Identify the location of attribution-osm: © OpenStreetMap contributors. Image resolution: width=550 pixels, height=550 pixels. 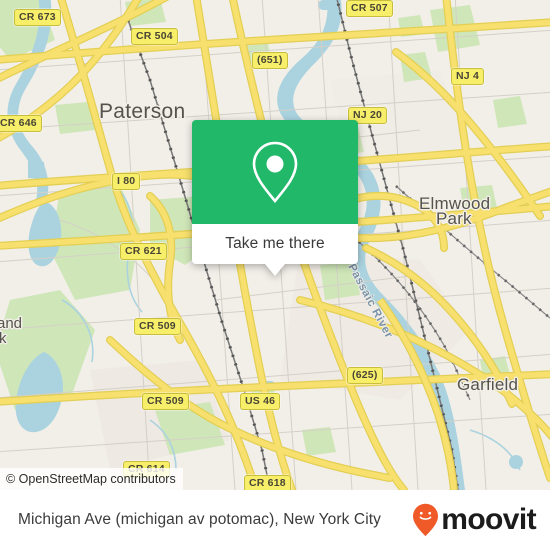
(91, 479).